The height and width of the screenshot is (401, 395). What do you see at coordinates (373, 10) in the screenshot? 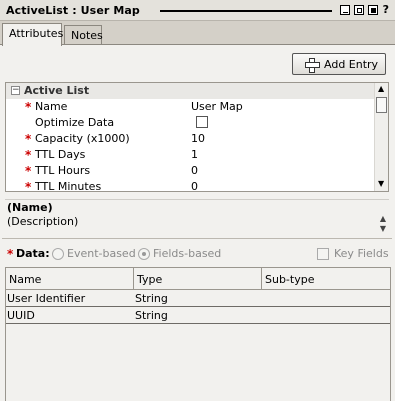
I see `close-icon` at bounding box center [373, 10].